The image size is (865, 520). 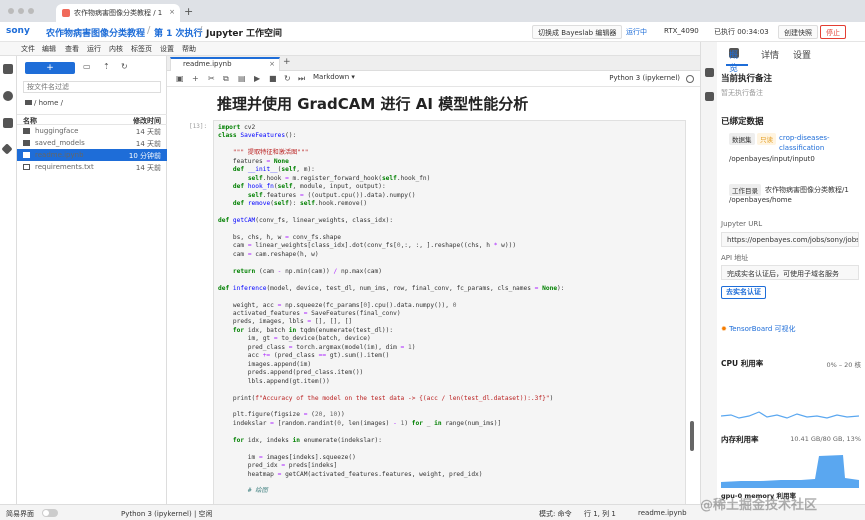 I want to click on file-filter-input, so click(x=92, y=87).